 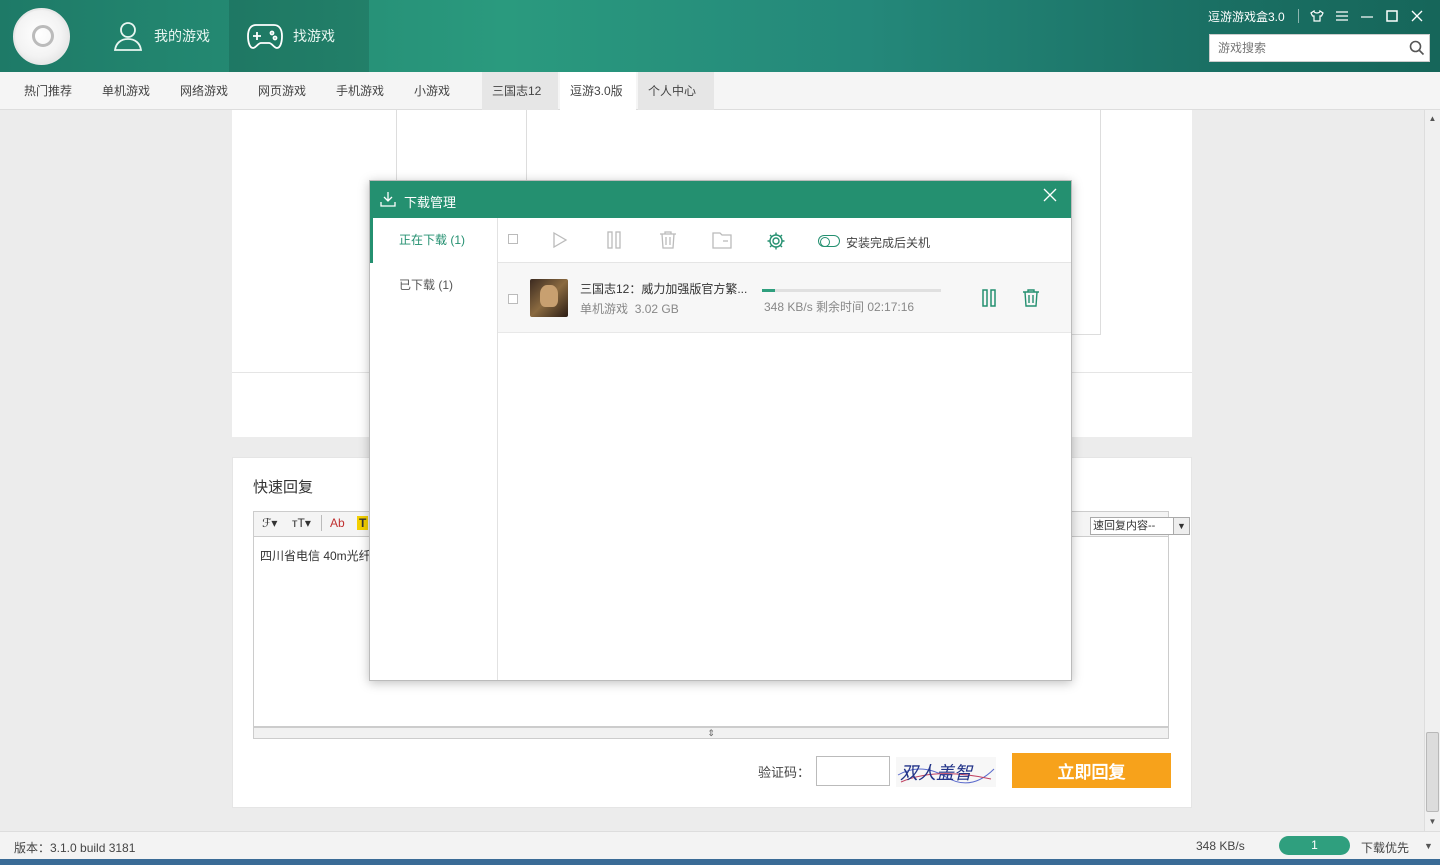 I want to click on captcha-image: 双人盖智, so click(x=946, y=772).